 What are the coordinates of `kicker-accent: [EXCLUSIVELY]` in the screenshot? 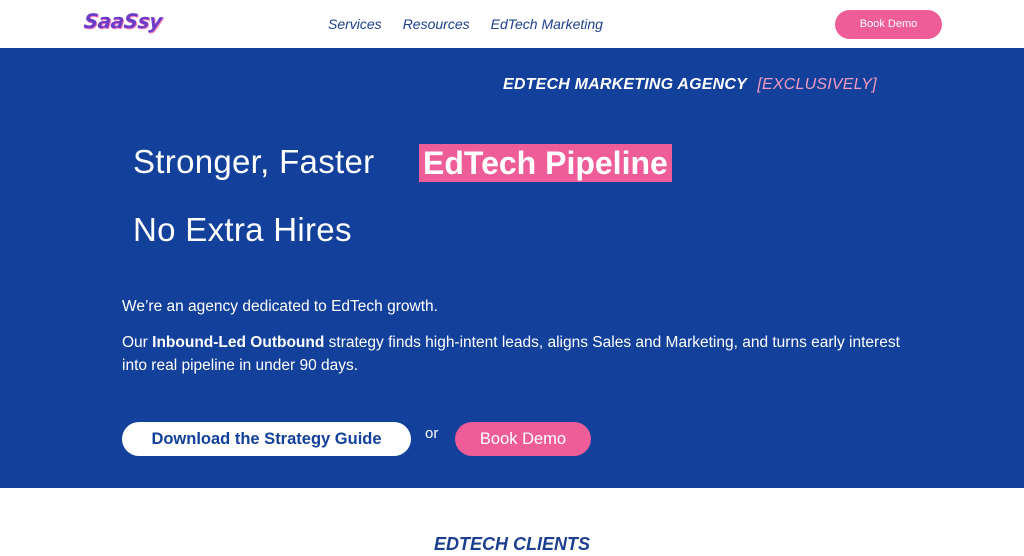 It's located at (817, 84).